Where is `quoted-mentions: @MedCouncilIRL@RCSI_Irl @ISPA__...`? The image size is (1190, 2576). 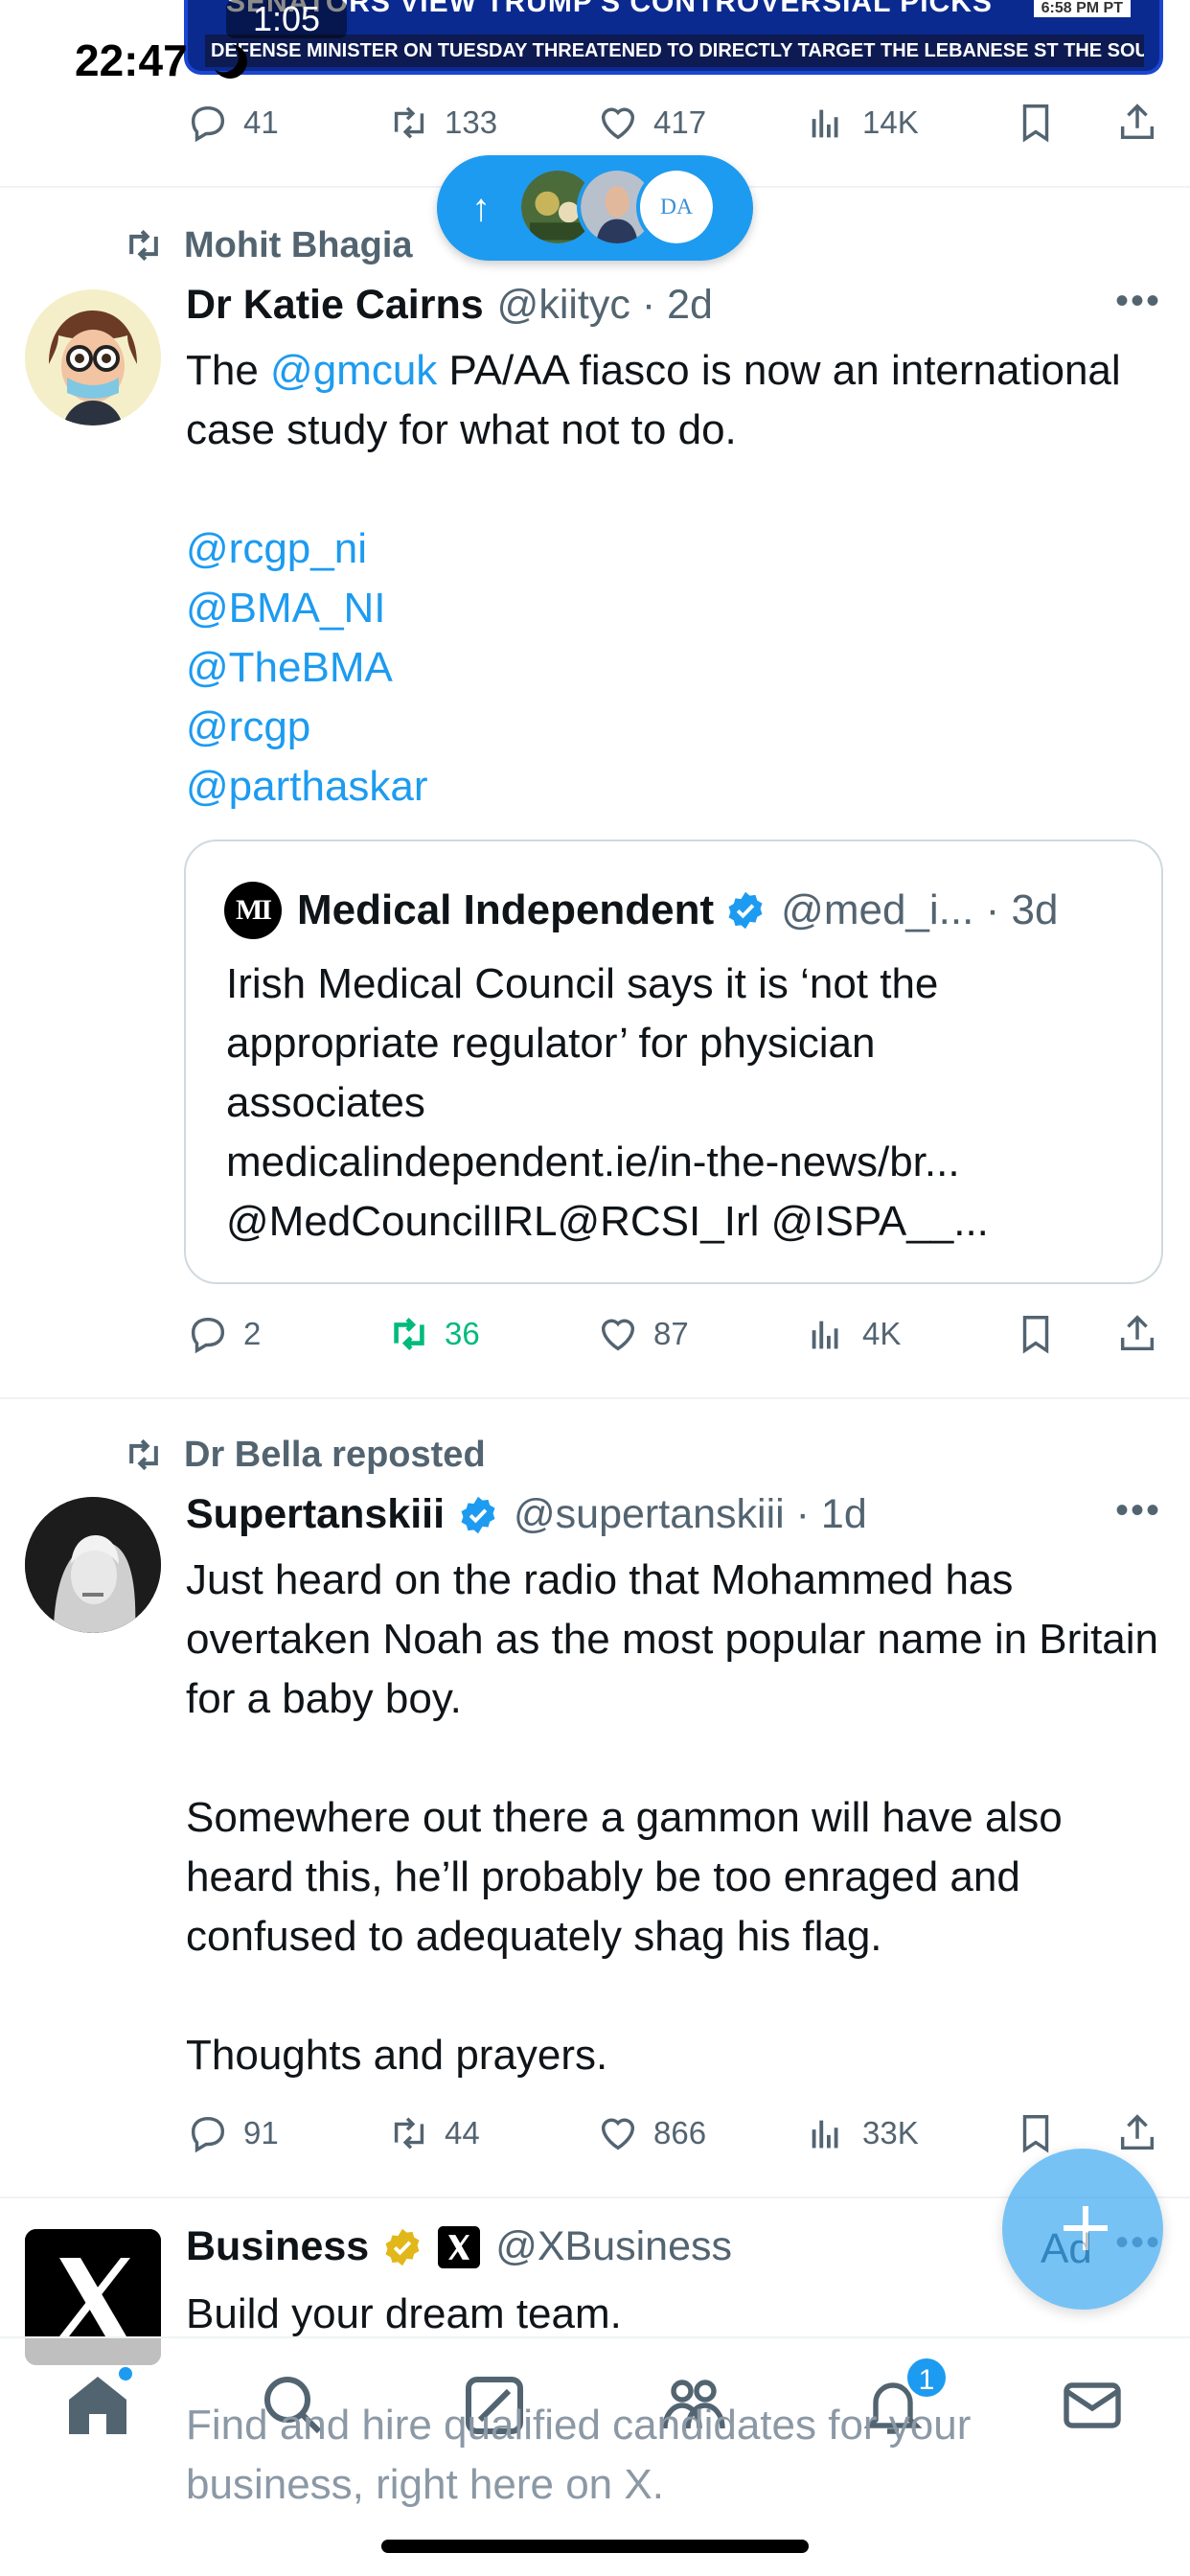
quoted-mentions: @MedCouncilIRL@RCSI_Irl @ISPA__... is located at coordinates (686, 1222).